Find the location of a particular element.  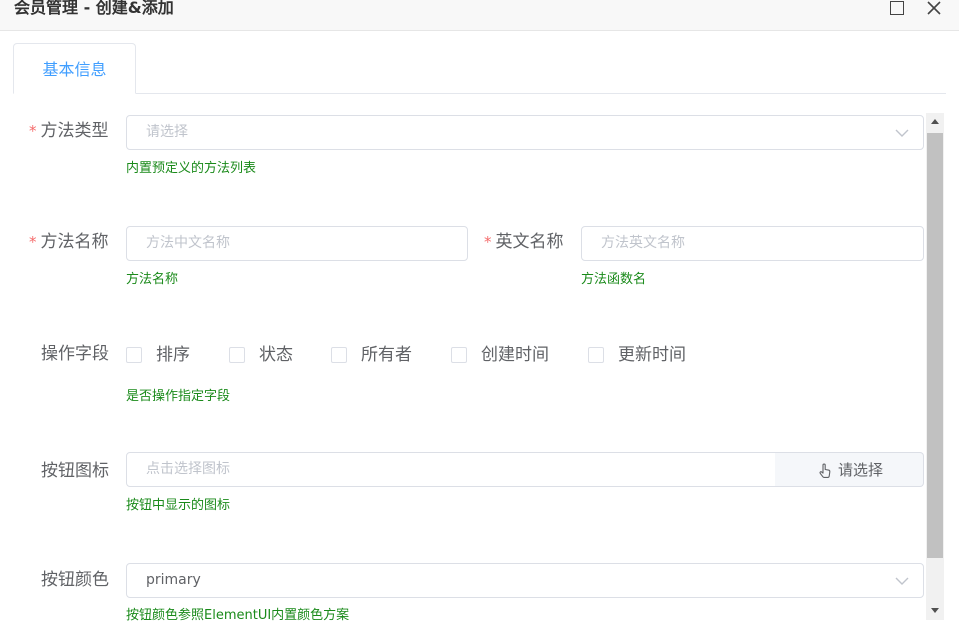

operation-fields-hint: 是否操作指定字段 is located at coordinates (178, 396).